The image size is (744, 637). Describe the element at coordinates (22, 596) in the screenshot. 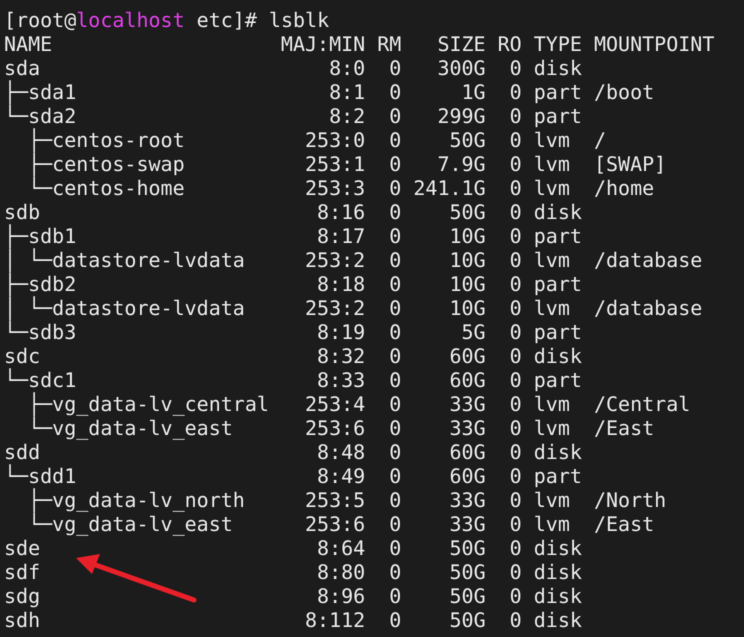

I see `device-name-cell: sdg` at that location.